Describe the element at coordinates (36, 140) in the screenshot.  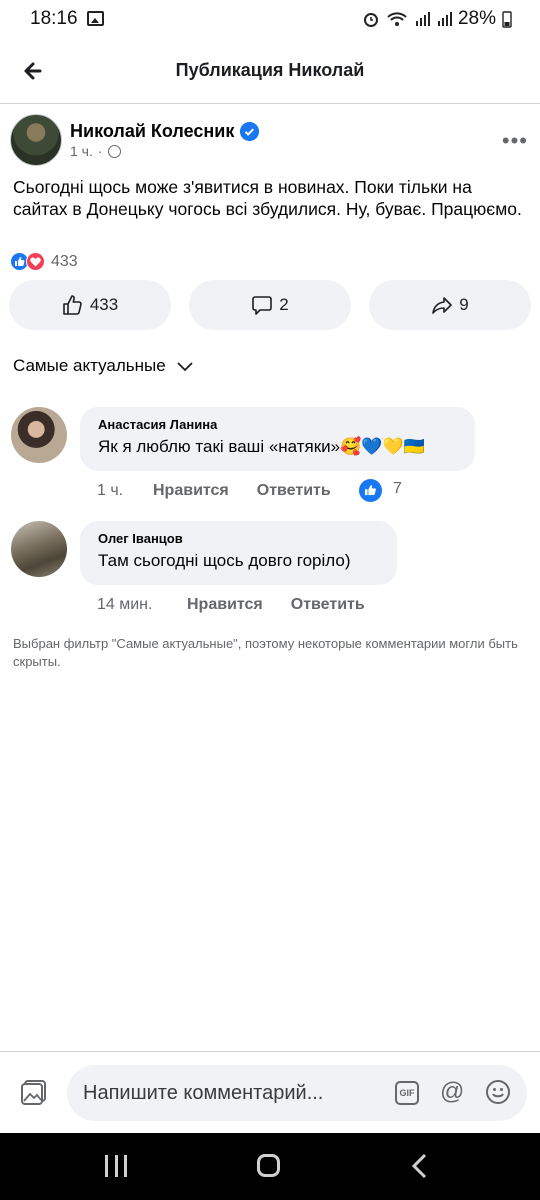
I see `author-avatar` at that location.